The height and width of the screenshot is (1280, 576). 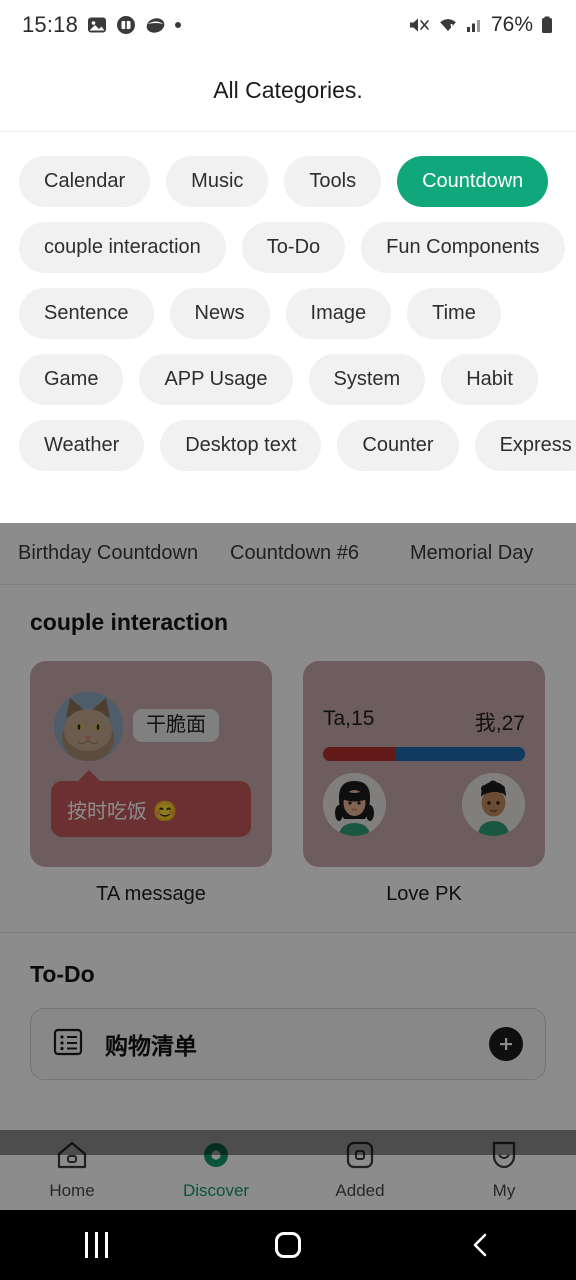 I want to click on chip-row-5: Weather Desktop text Counter Express, so click(x=297, y=445).